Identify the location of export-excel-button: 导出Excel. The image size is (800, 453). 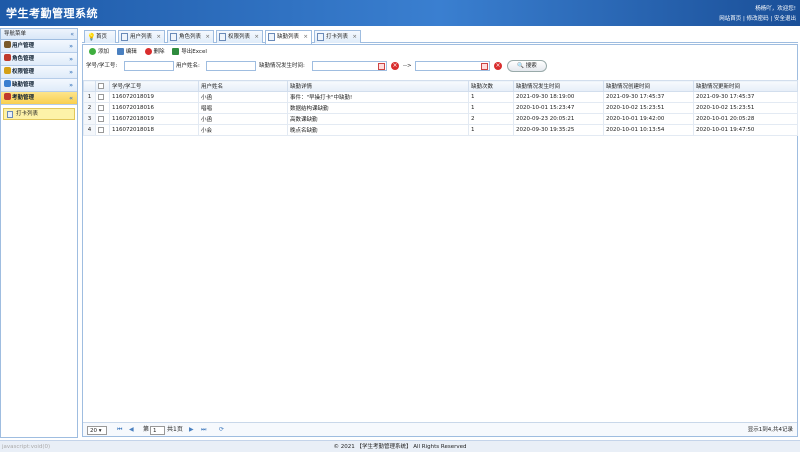
(189, 52).